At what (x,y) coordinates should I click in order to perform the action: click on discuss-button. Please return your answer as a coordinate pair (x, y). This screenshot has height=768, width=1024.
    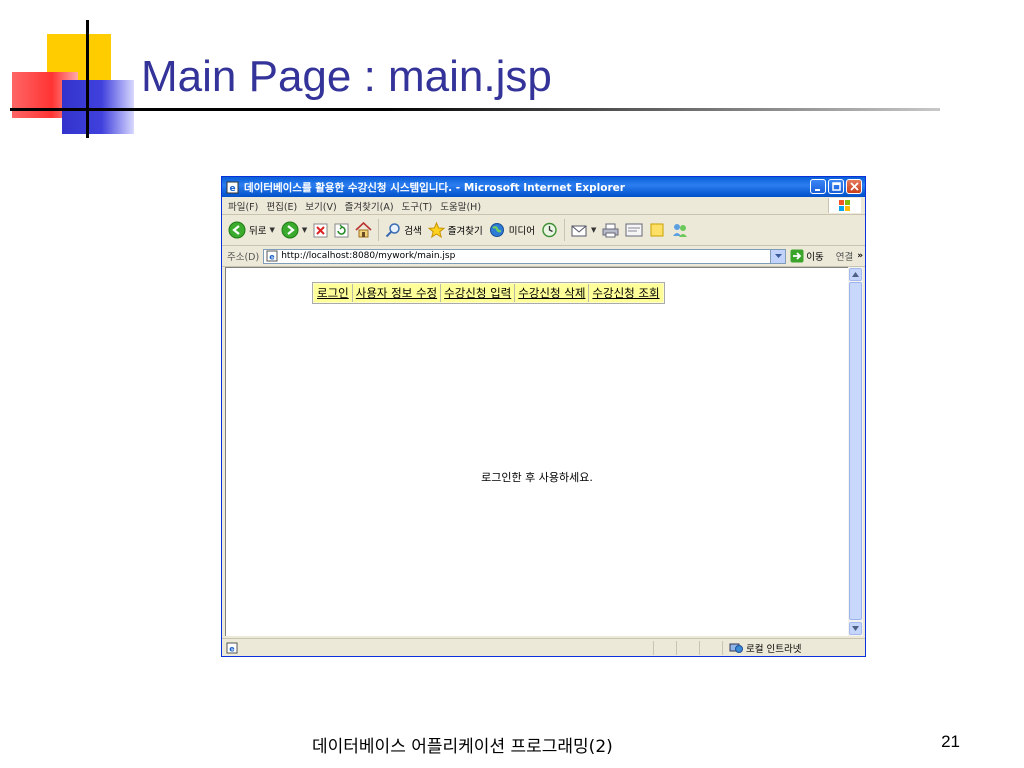
    Looking at the image, I should click on (657, 230).